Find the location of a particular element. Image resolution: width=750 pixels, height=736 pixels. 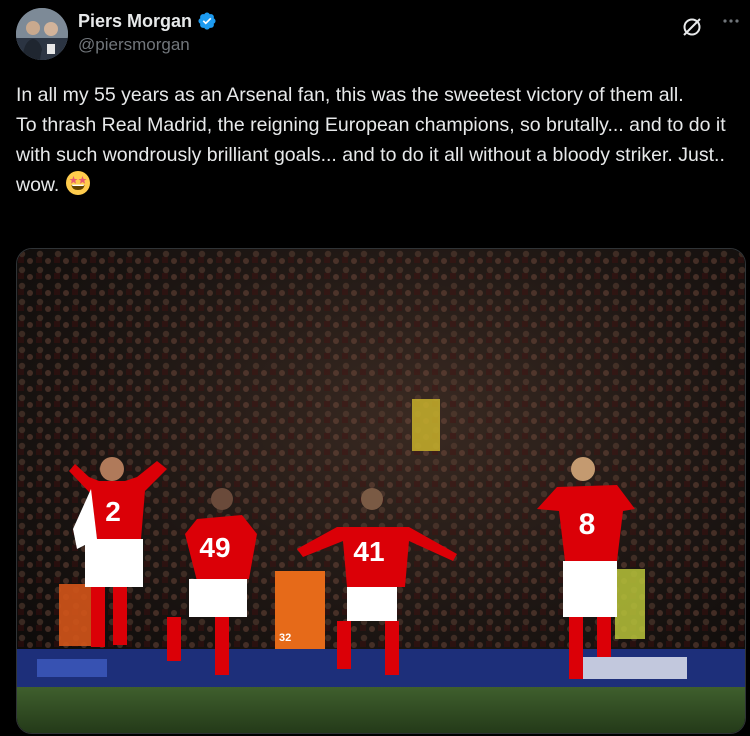

more-options-icon is located at coordinates (731, 21).